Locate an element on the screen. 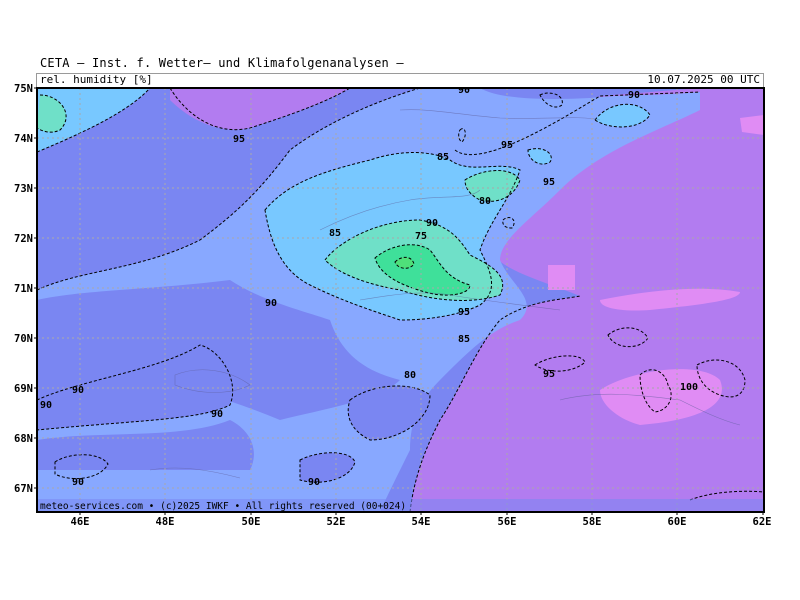 The image size is (800, 600). lat-tick: 74N is located at coordinates (23, 139).